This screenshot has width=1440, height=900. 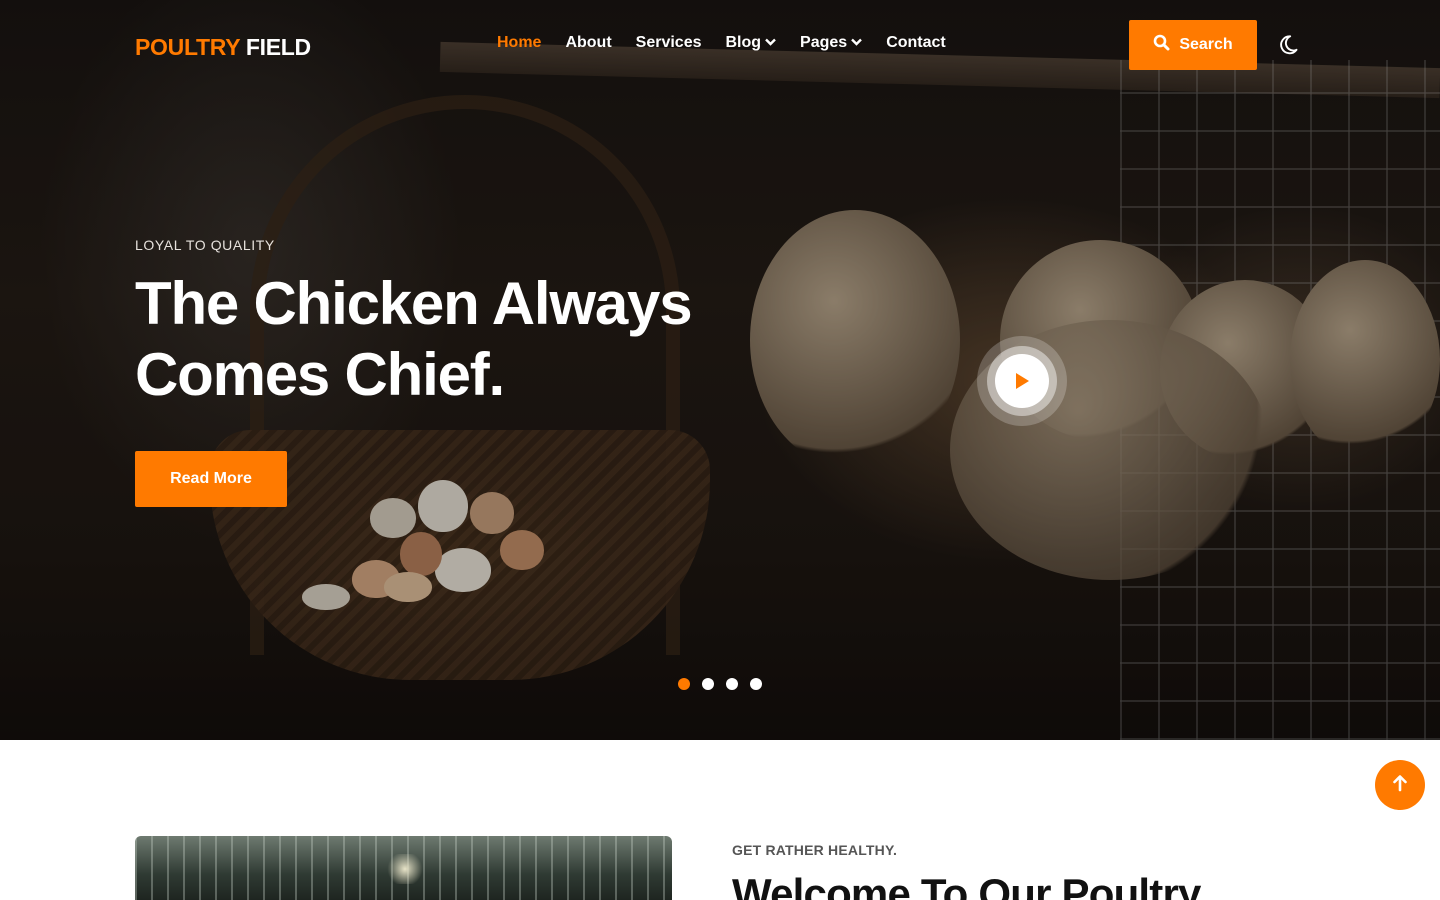 What do you see at coordinates (1206, 44) in the screenshot?
I see `search-label: Search` at bounding box center [1206, 44].